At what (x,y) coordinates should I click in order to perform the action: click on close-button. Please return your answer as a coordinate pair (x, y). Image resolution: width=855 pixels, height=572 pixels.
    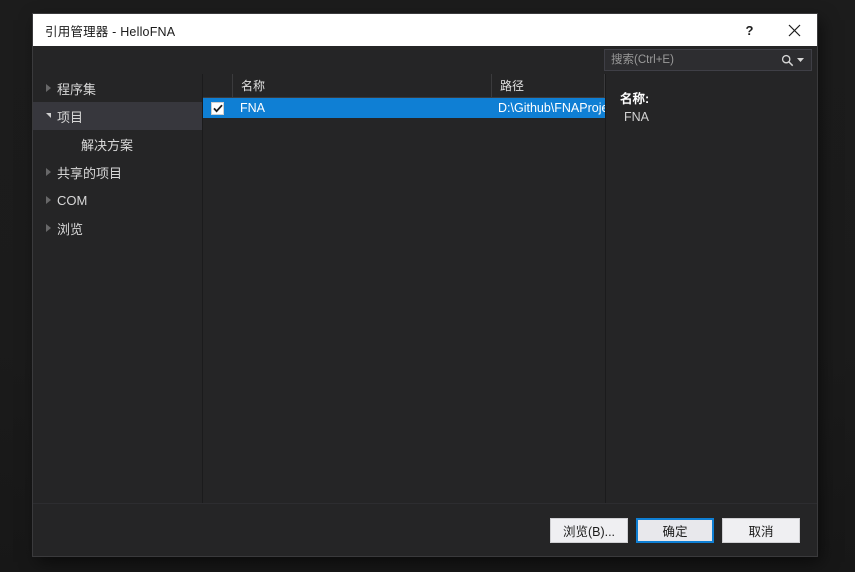
    Looking at the image, I should click on (794, 30).